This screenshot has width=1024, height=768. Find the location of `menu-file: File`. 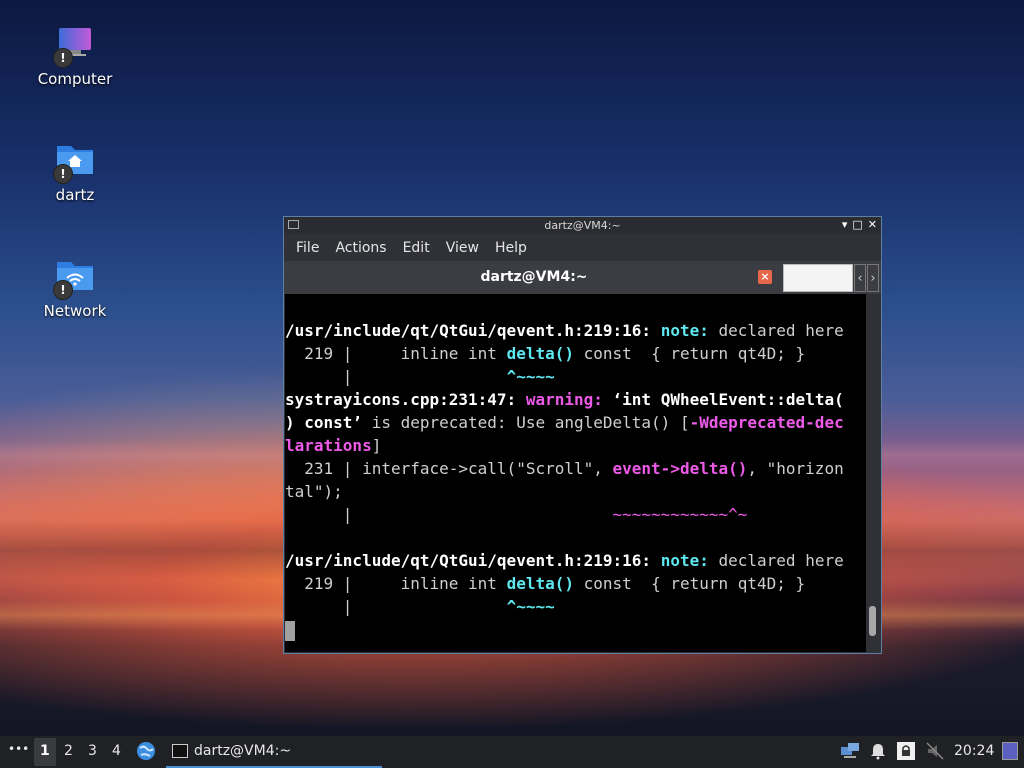

menu-file: File is located at coordinates (307, 248).